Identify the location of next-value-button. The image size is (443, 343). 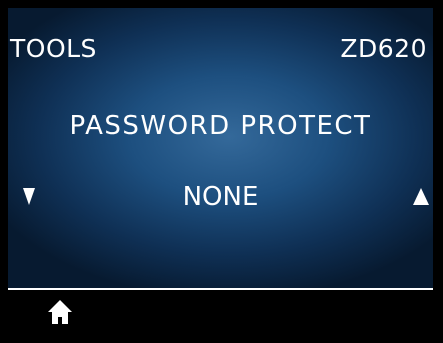
(421, 197).